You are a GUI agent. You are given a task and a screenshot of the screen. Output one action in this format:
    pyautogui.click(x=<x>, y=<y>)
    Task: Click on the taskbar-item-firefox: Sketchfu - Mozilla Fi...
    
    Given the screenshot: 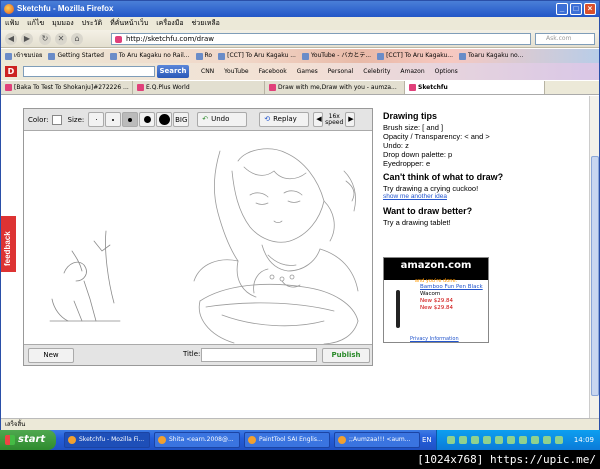 What is the action you would take?
    pyautogui.click(x=107, y=440)
    